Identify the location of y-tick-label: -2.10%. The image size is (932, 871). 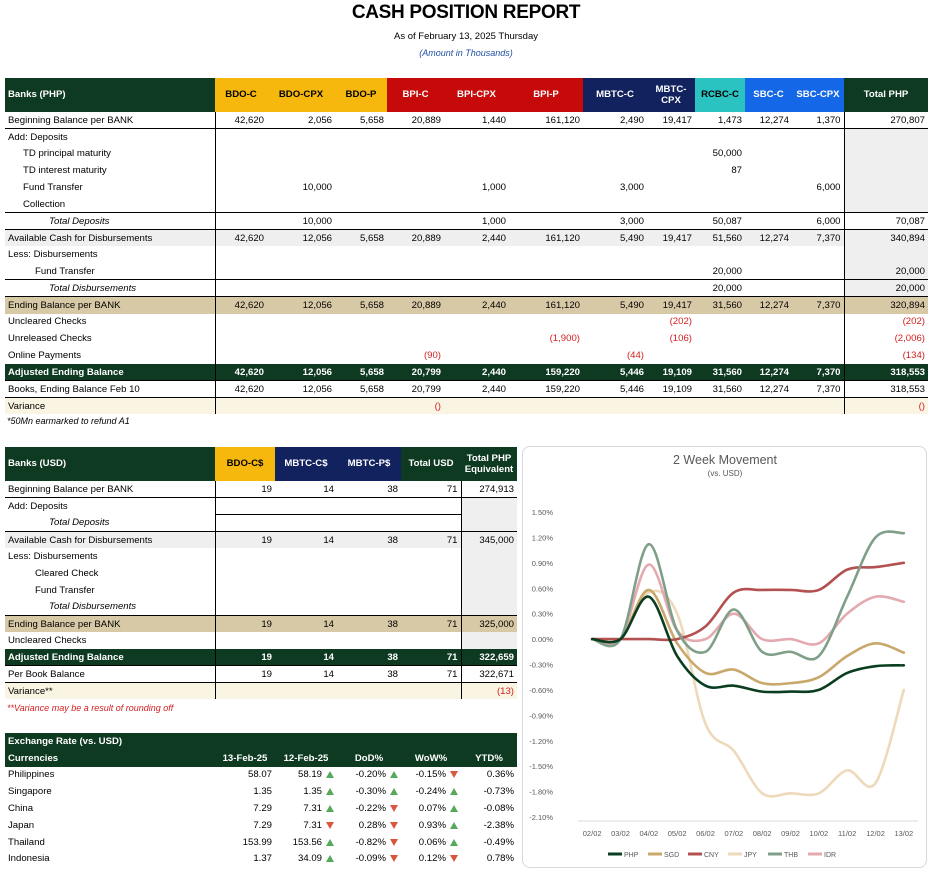
(541, 817).